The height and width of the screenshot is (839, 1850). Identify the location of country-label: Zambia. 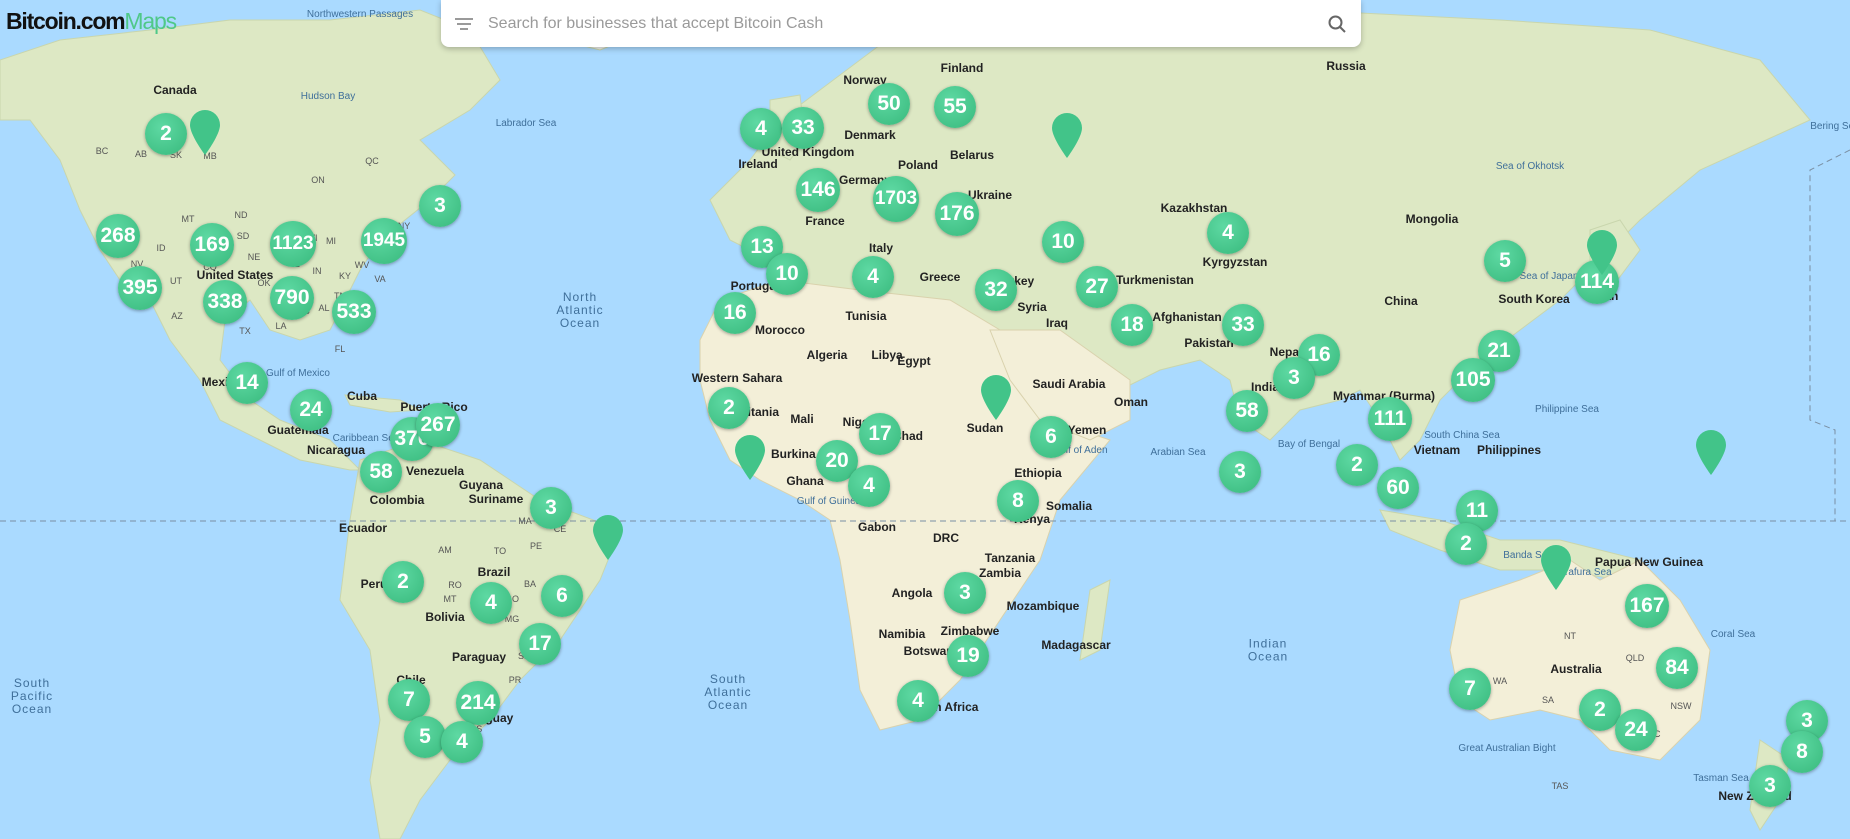
(1000, 573).